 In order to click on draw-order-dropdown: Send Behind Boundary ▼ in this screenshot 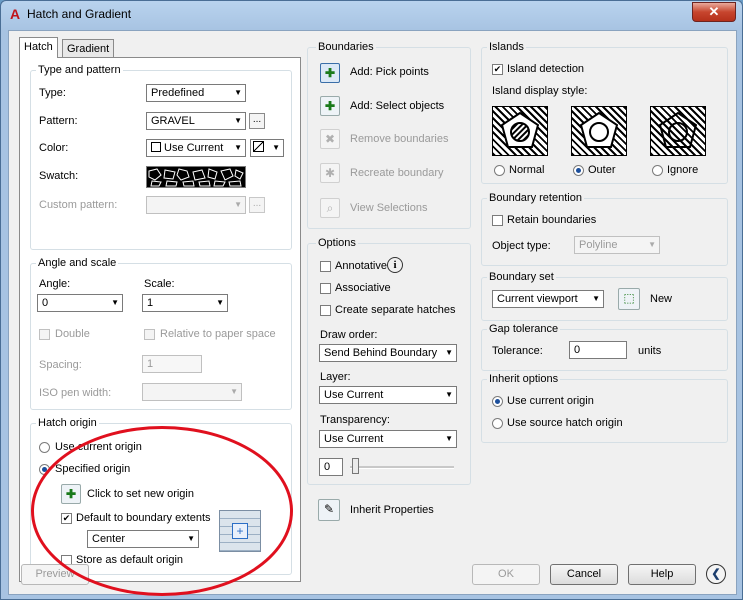, I will do `click(388, 353)`.